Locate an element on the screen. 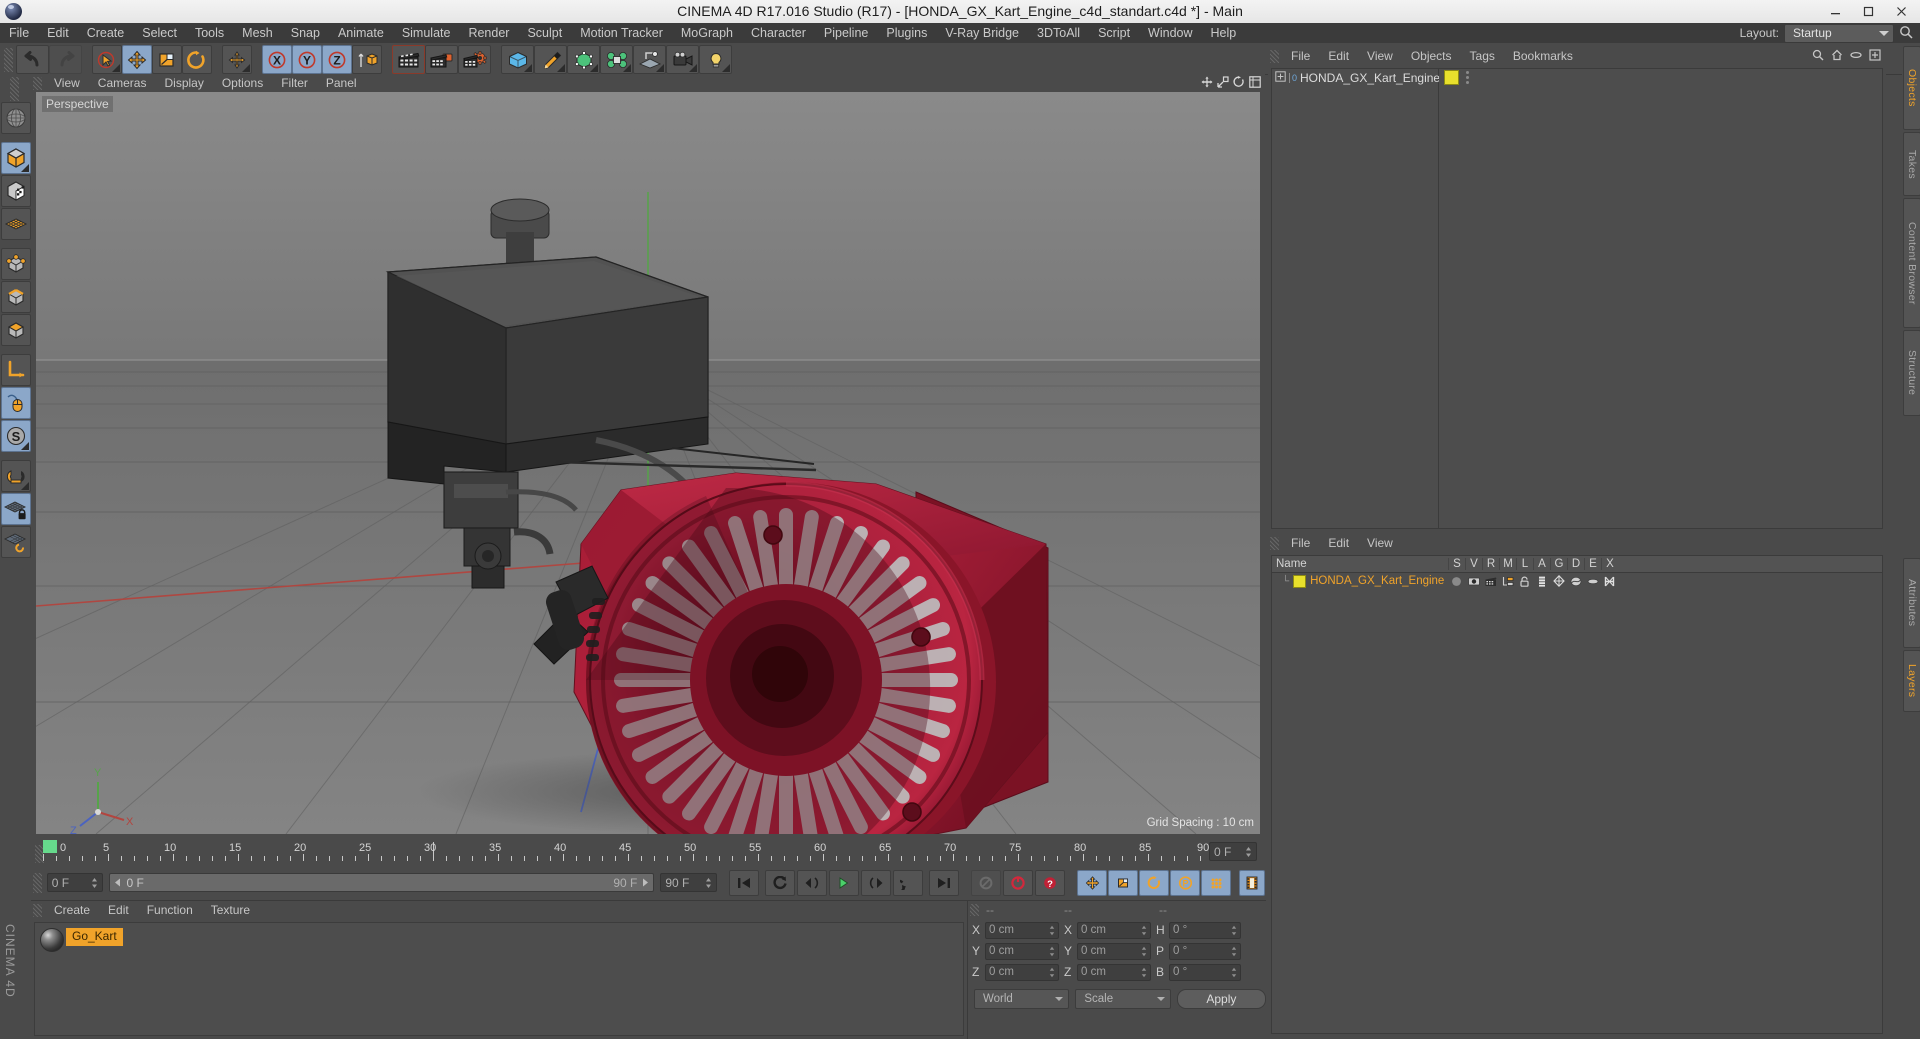 The image size is (1920, 1039). layer-row: └ HONDA_GX_Kart_Engine is located at coordinates (1577, 581).